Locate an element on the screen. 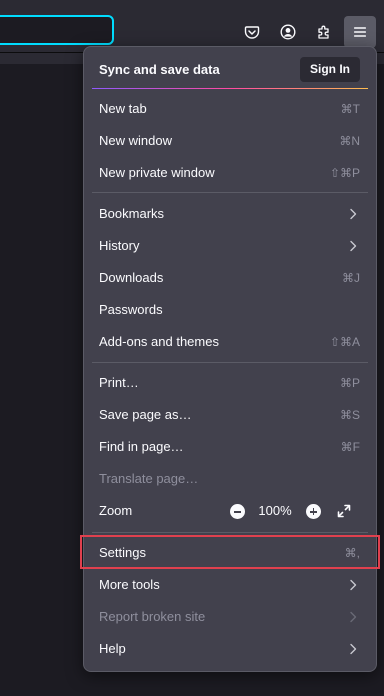  menu-item-label: Add-ons and themes is located at coordinates (159, 341).